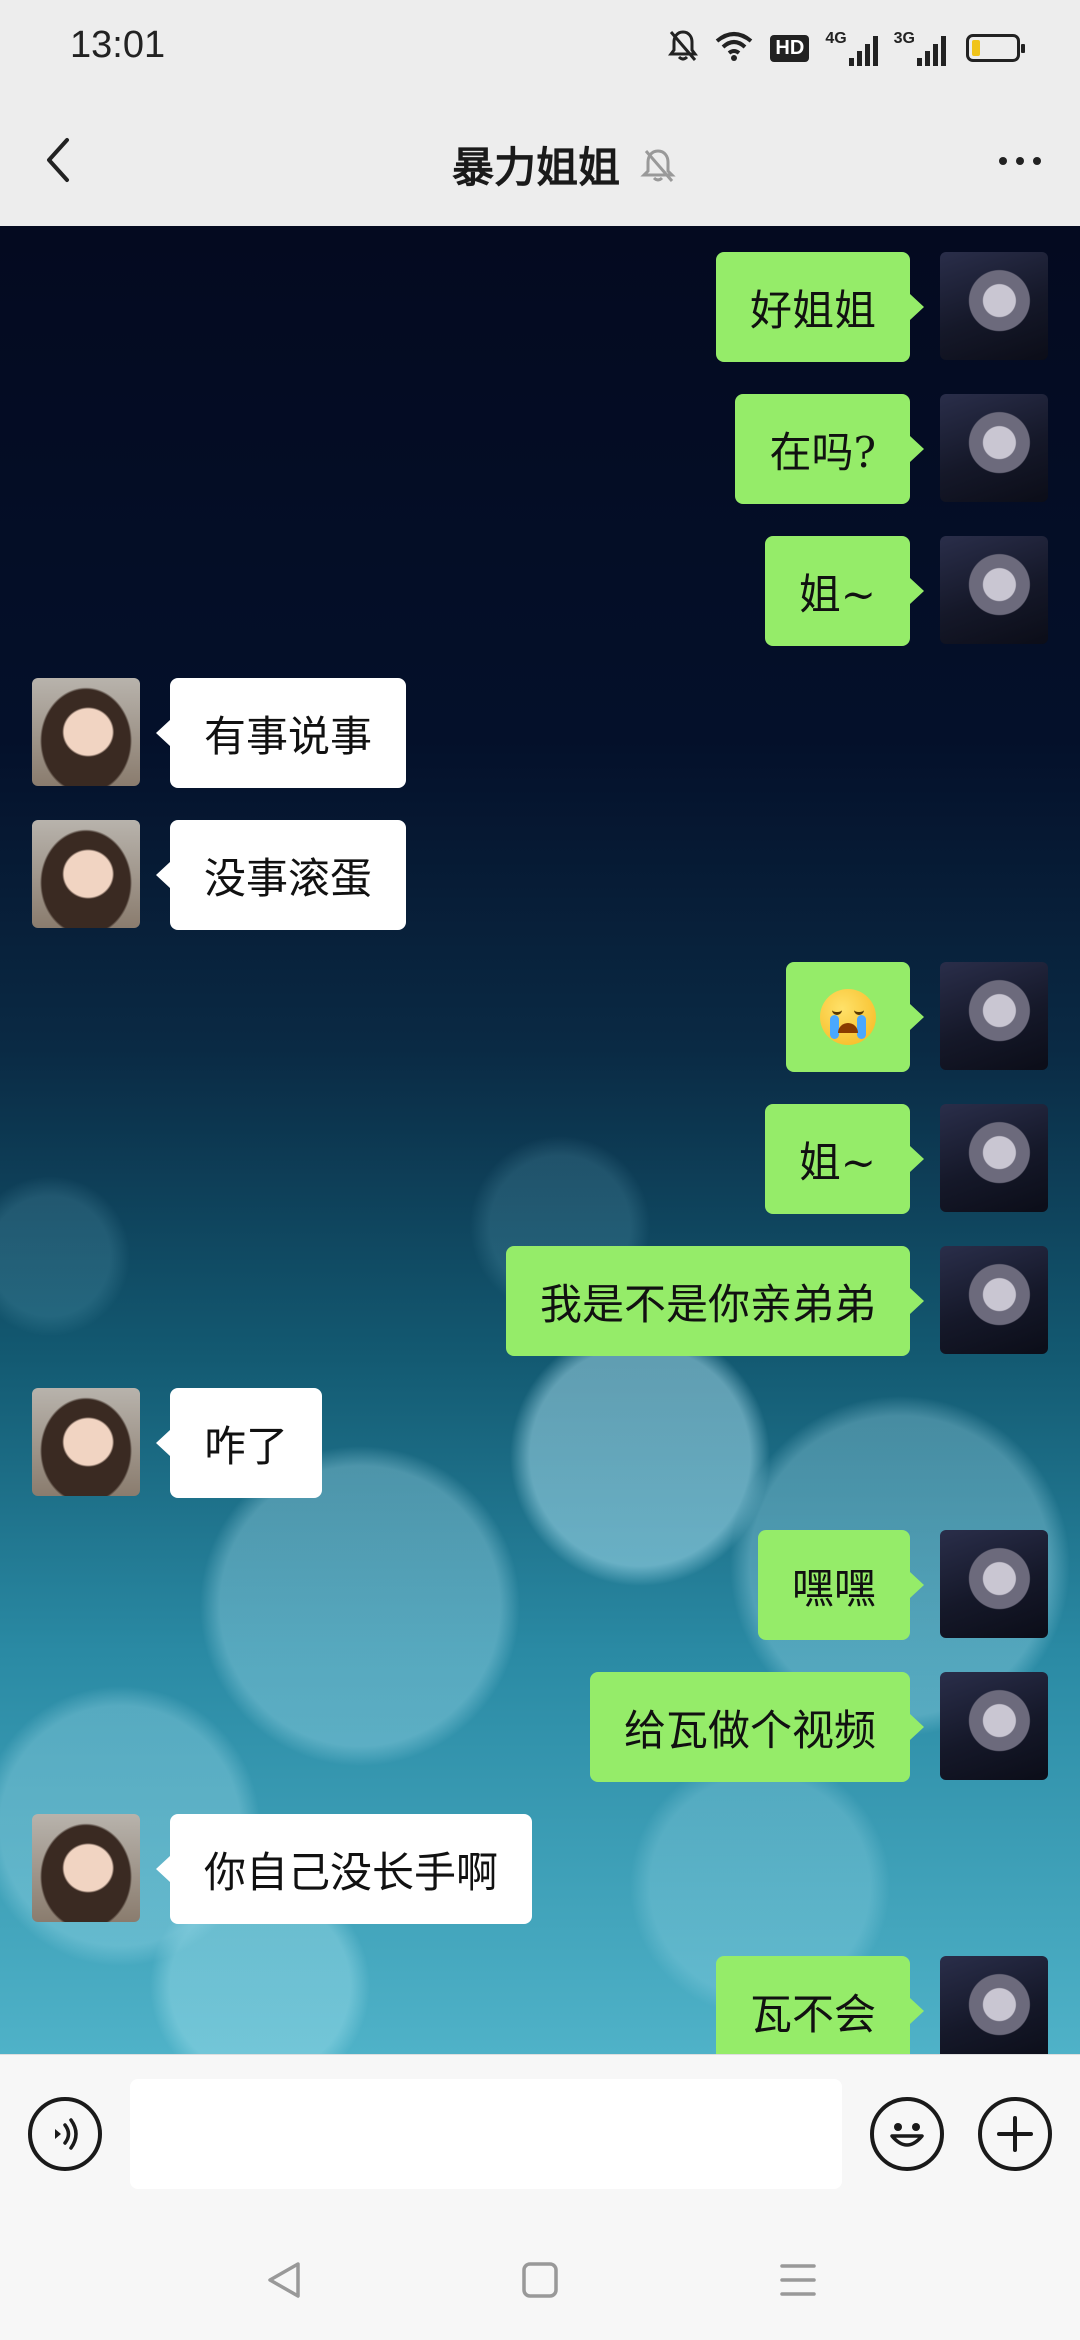  I want to click on voice-icon, so click(66, 2134).